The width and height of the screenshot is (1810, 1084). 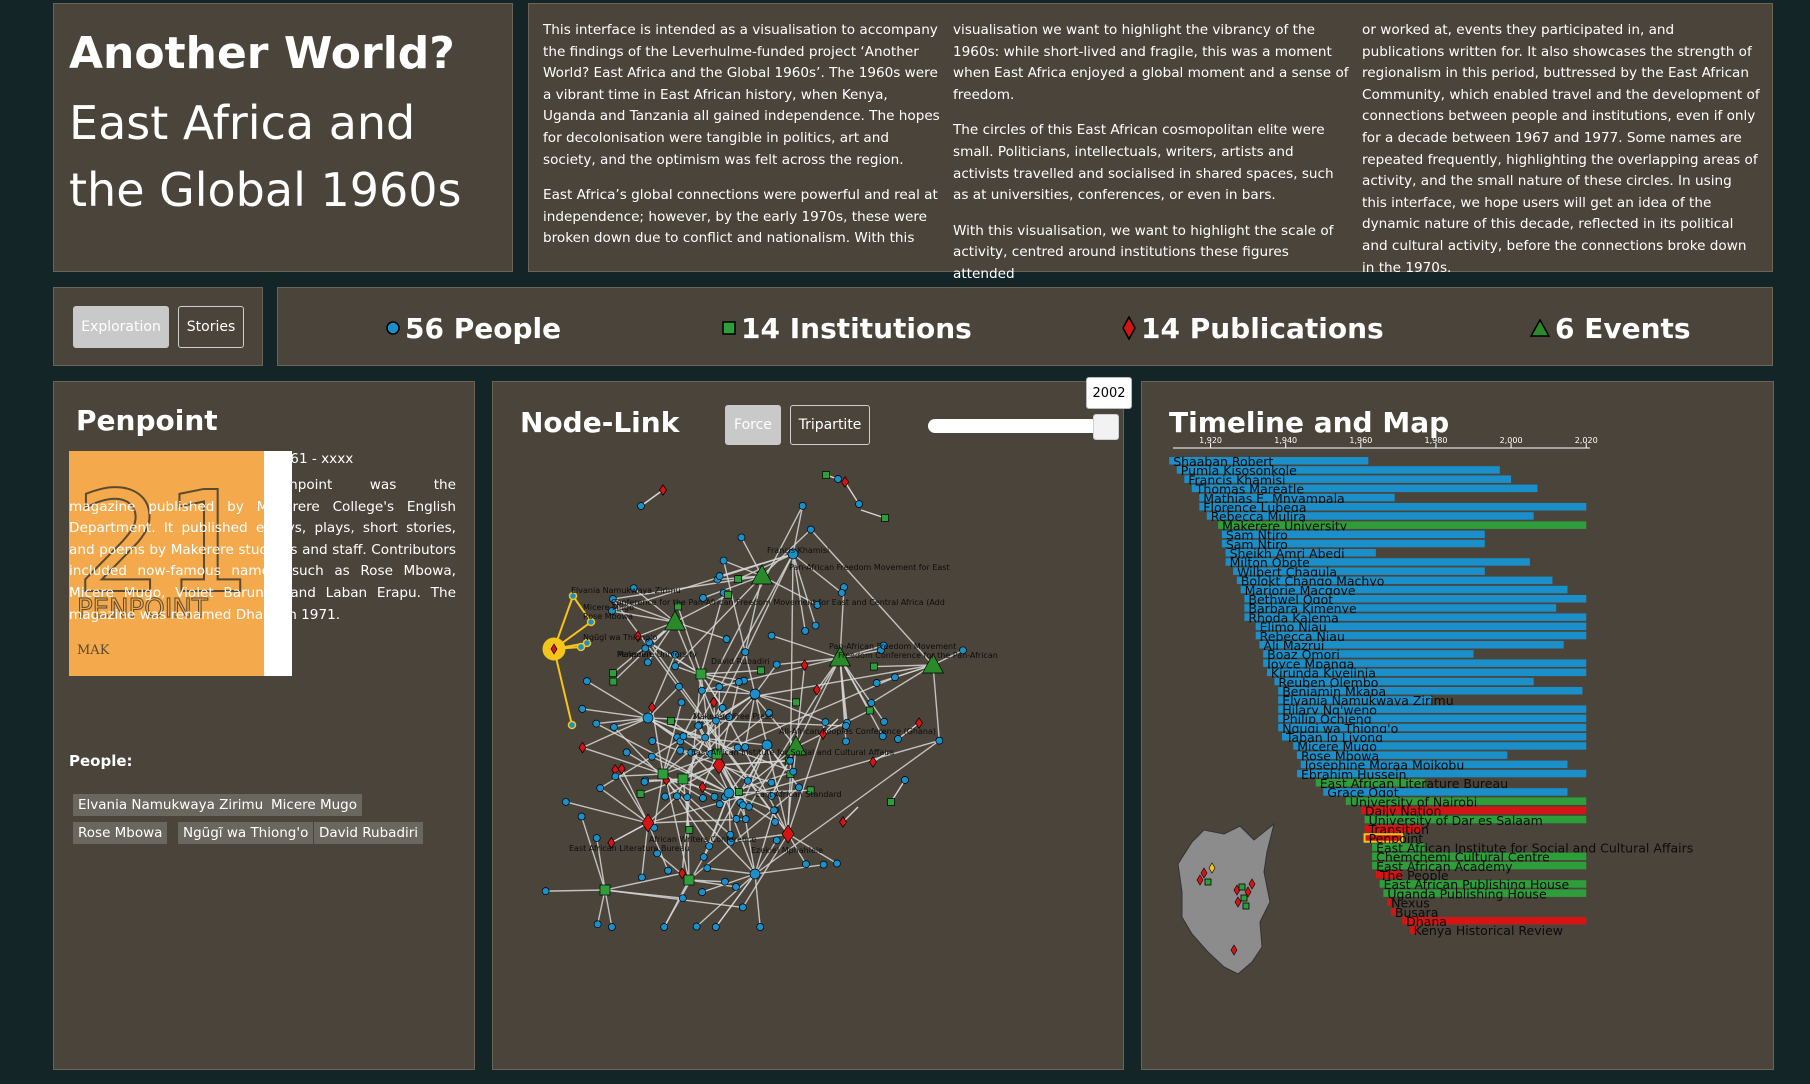 I want to click on year-slider-track, so click(x=1021, y=426).